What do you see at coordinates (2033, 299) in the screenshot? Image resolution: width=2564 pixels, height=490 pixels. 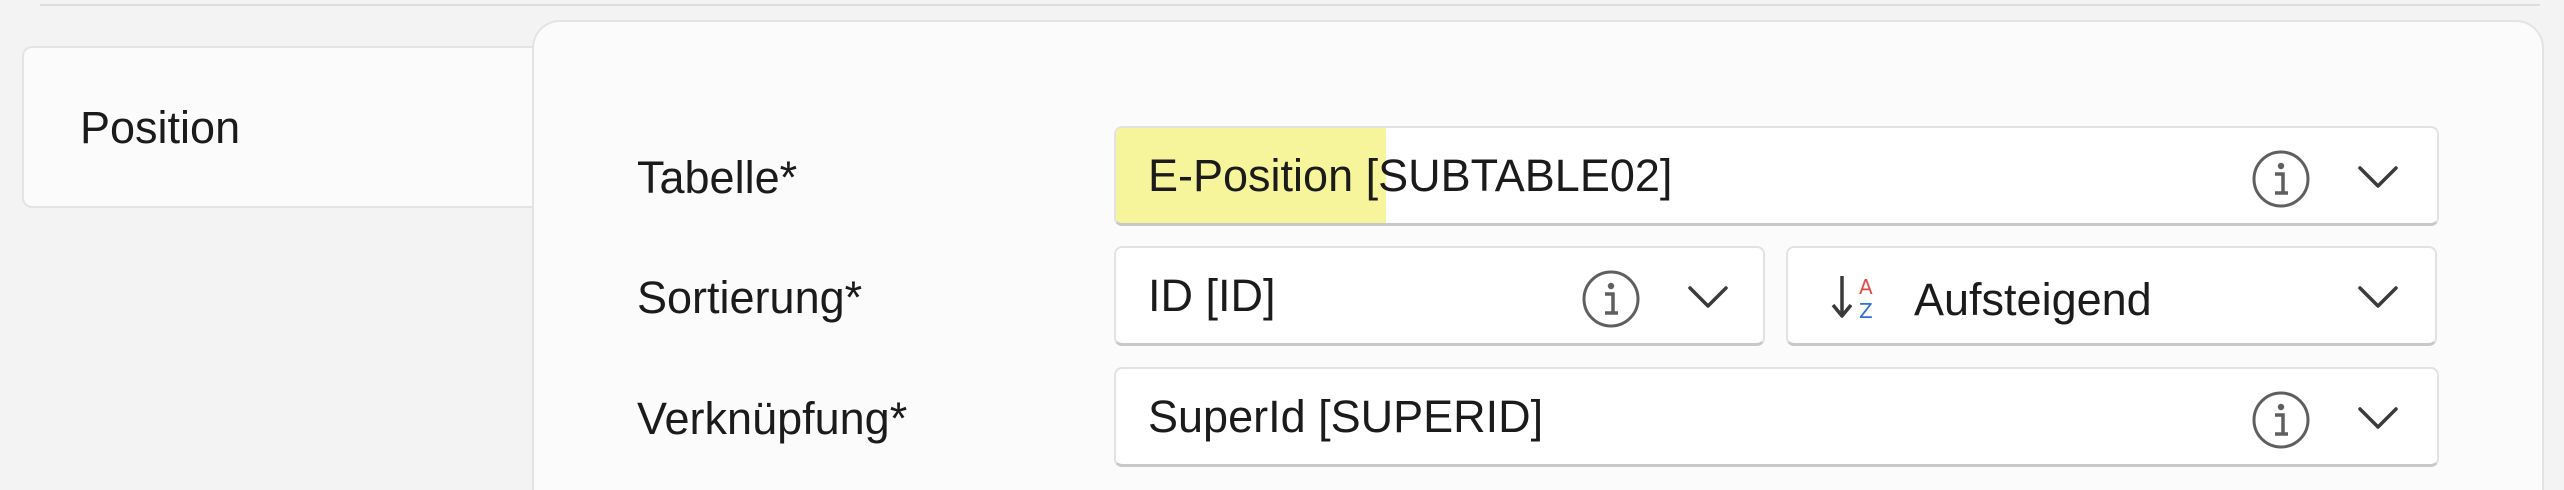 I see `sort-direction-value: Aufsteigend` at bounding box center [2033, 299].